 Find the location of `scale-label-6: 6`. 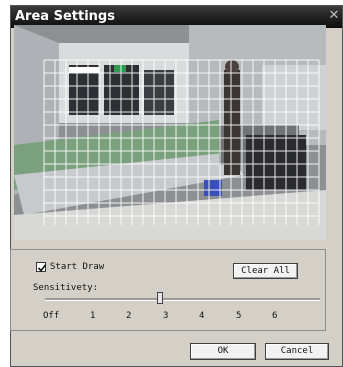

scale-label-6: 6 is located at coordinates (275, 316).